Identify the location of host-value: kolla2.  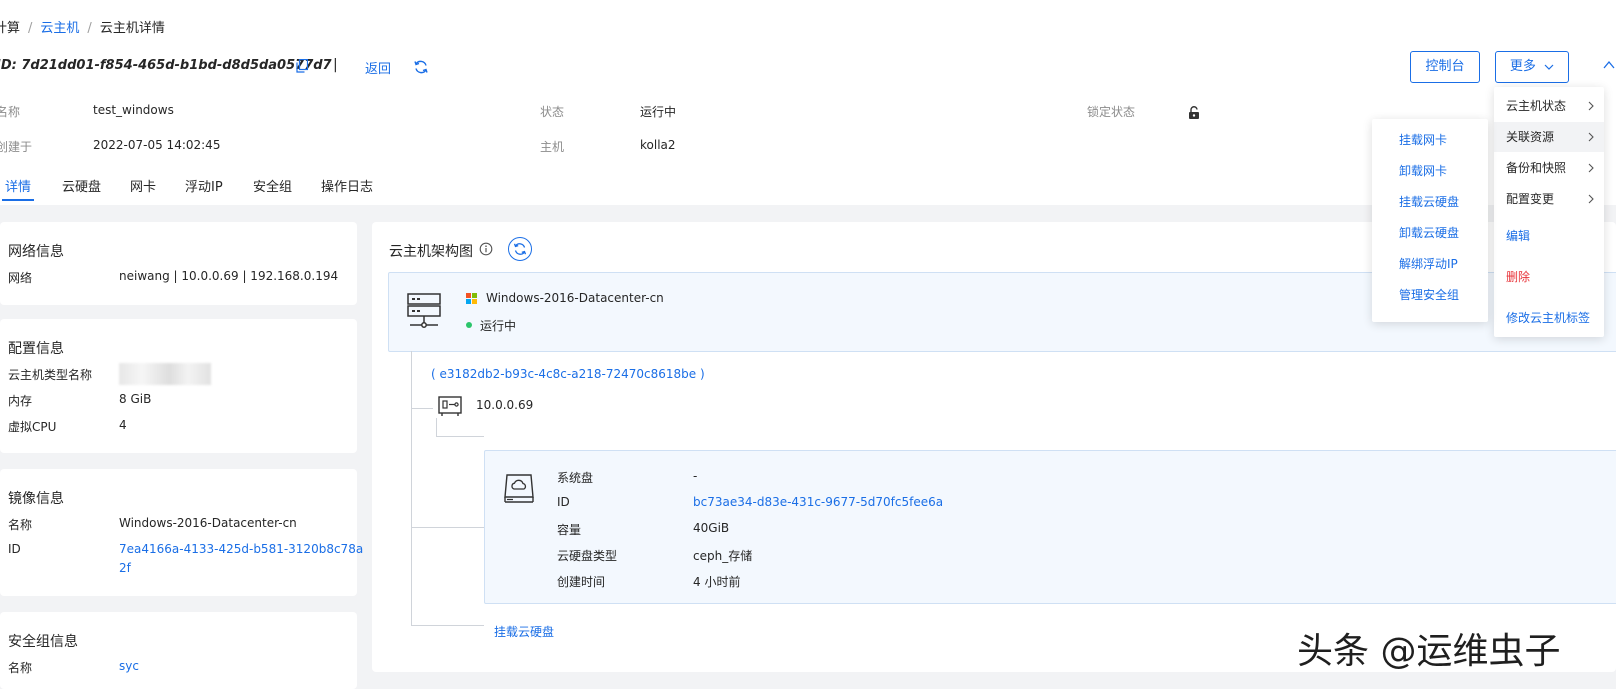
(658, 145).